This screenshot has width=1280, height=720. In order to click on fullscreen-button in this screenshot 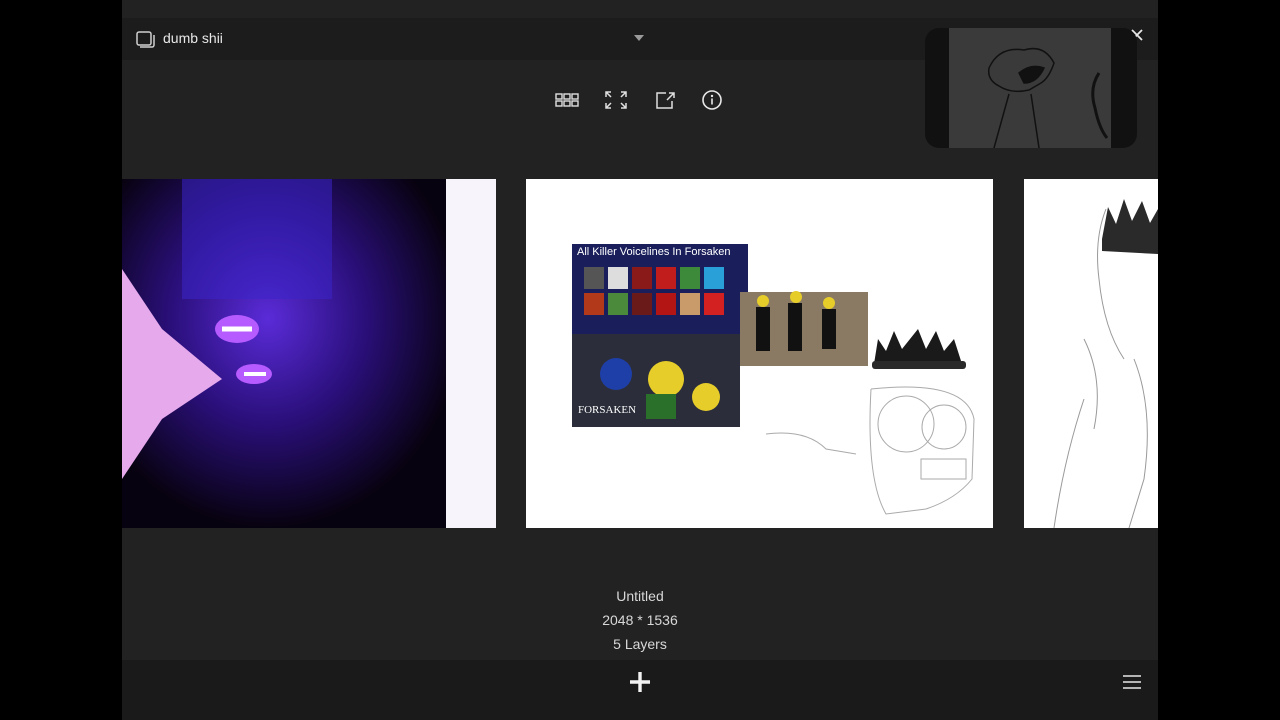, I will do `click(616, 100)`.